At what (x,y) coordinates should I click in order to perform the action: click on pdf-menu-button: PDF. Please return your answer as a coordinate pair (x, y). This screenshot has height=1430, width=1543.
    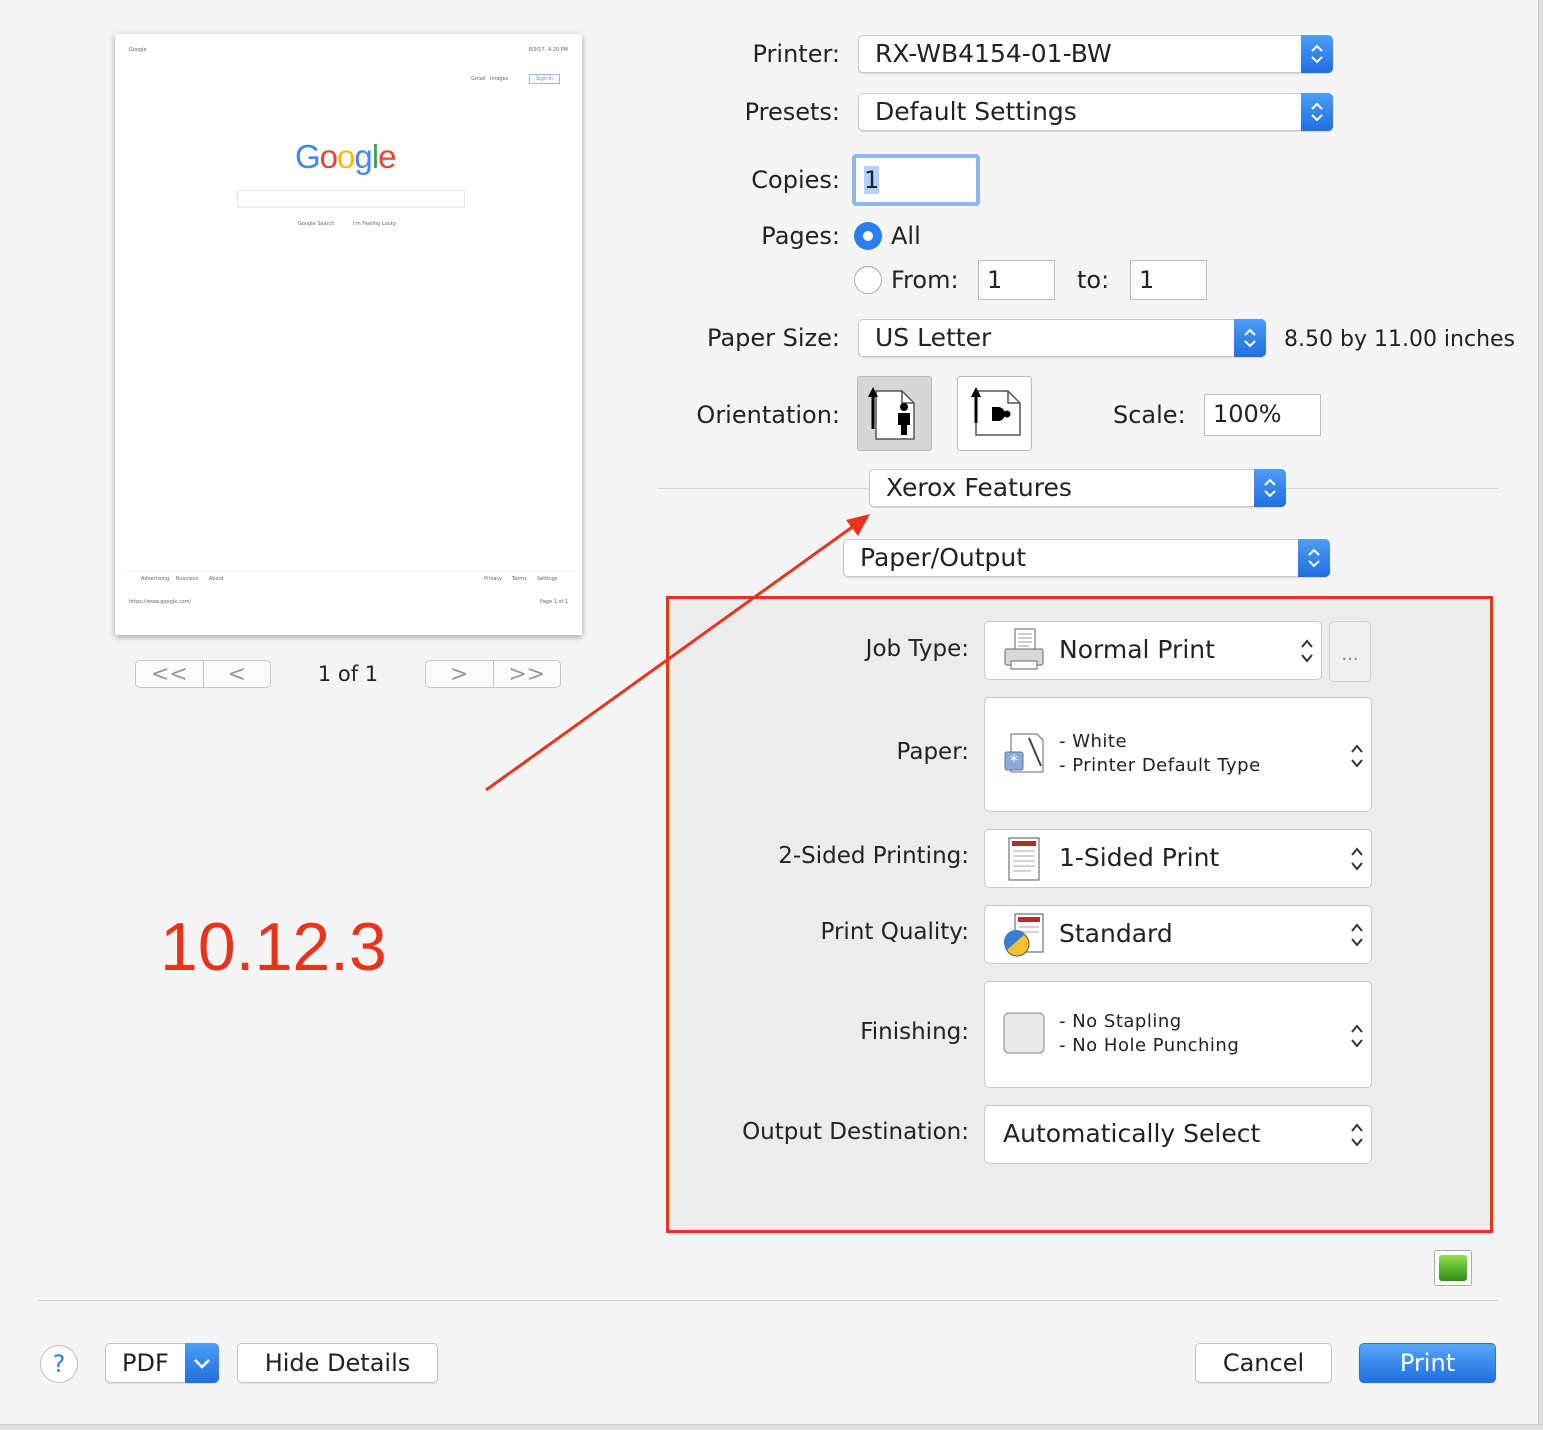
    Looking at the image, I should click on (162, 1363).